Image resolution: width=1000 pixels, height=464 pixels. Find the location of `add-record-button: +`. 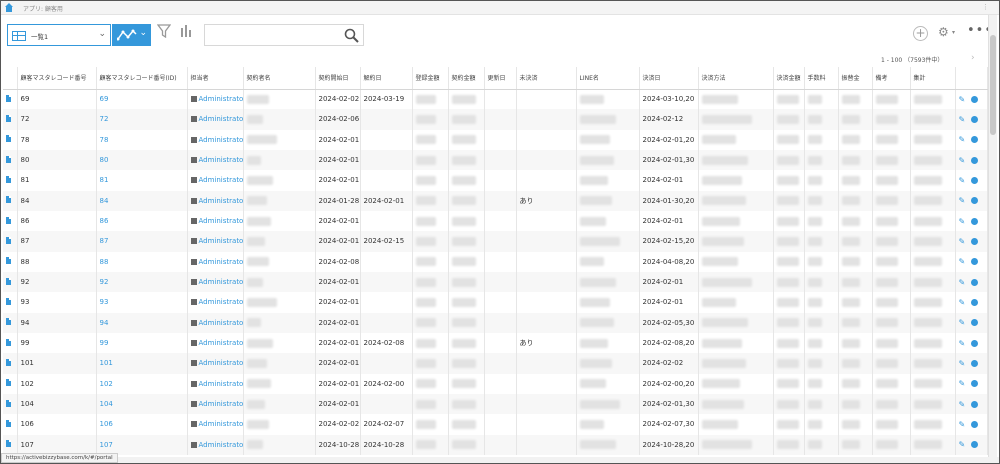

add-record-button: + is located at coordinates (920, 33).